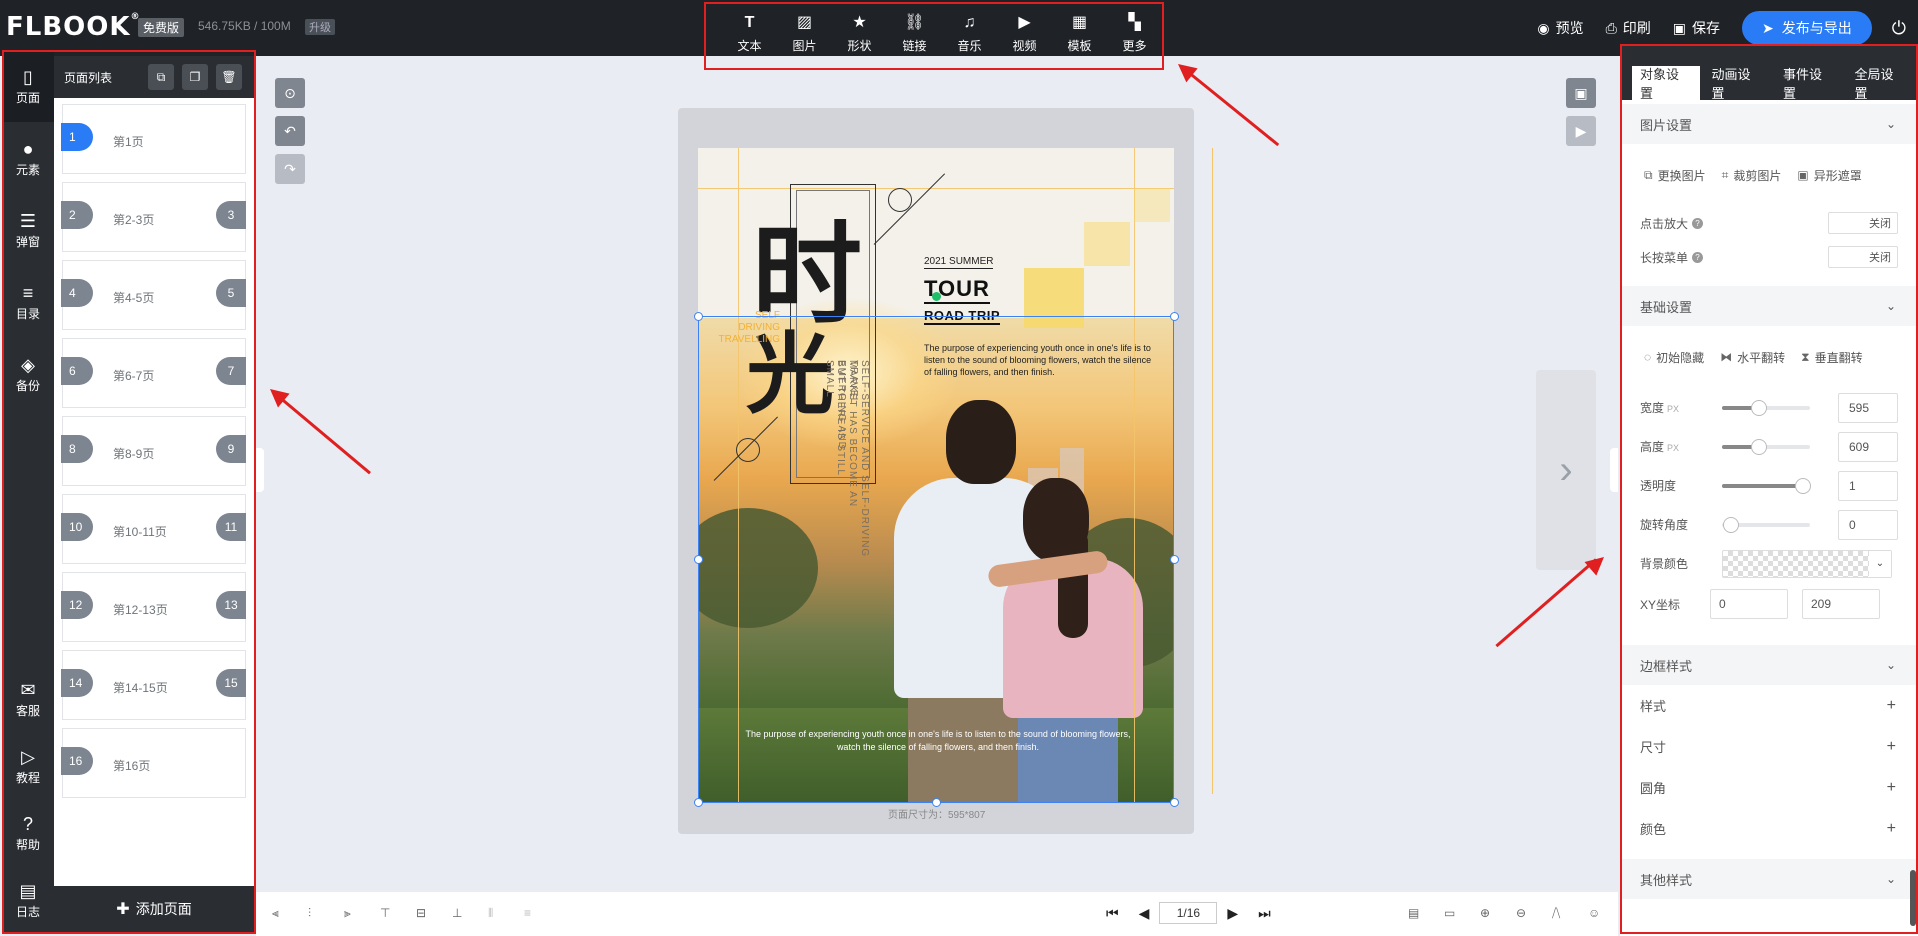  I want to click on page-card-8-9: 8 第8-9页 9, so click(153, 451).